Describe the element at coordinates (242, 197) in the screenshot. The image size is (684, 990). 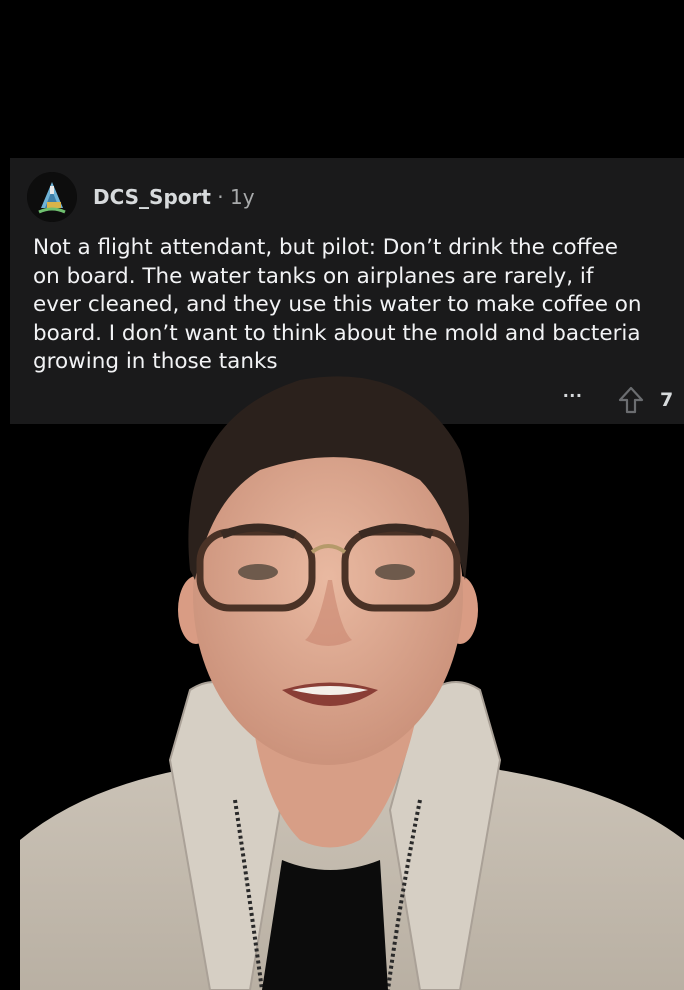
I see `comment-age: 1y` at that location.